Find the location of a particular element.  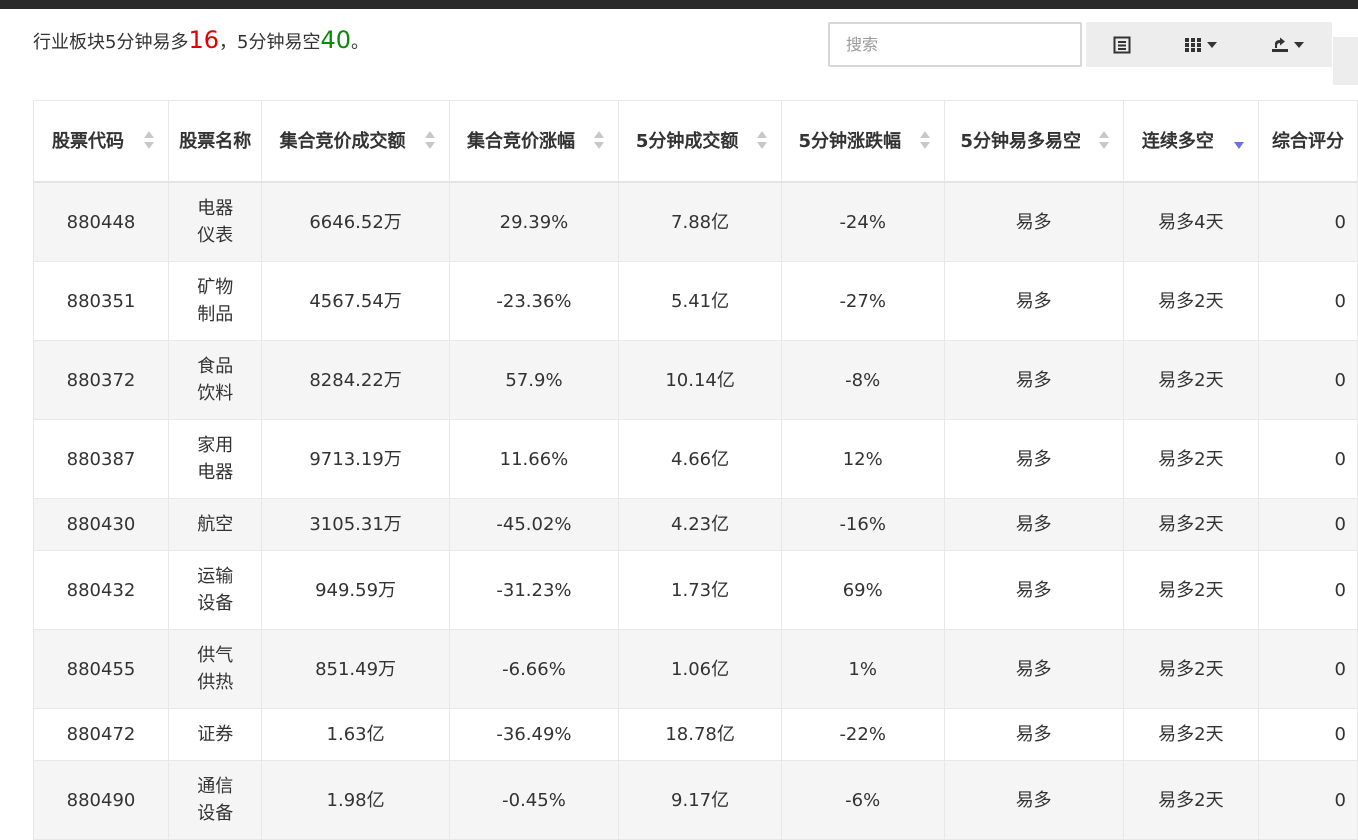

column-header-name: 股票名称 is located at coordinates (215, 141).